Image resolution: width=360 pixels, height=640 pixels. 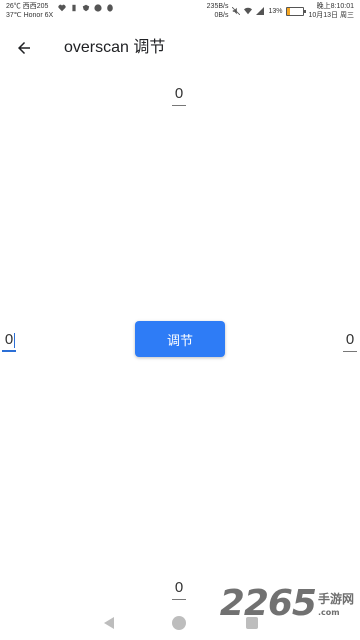 What do you see at coordinates (296, 11) in the screenshot?
I see `battery-icon` at bounding box center [296, 11].